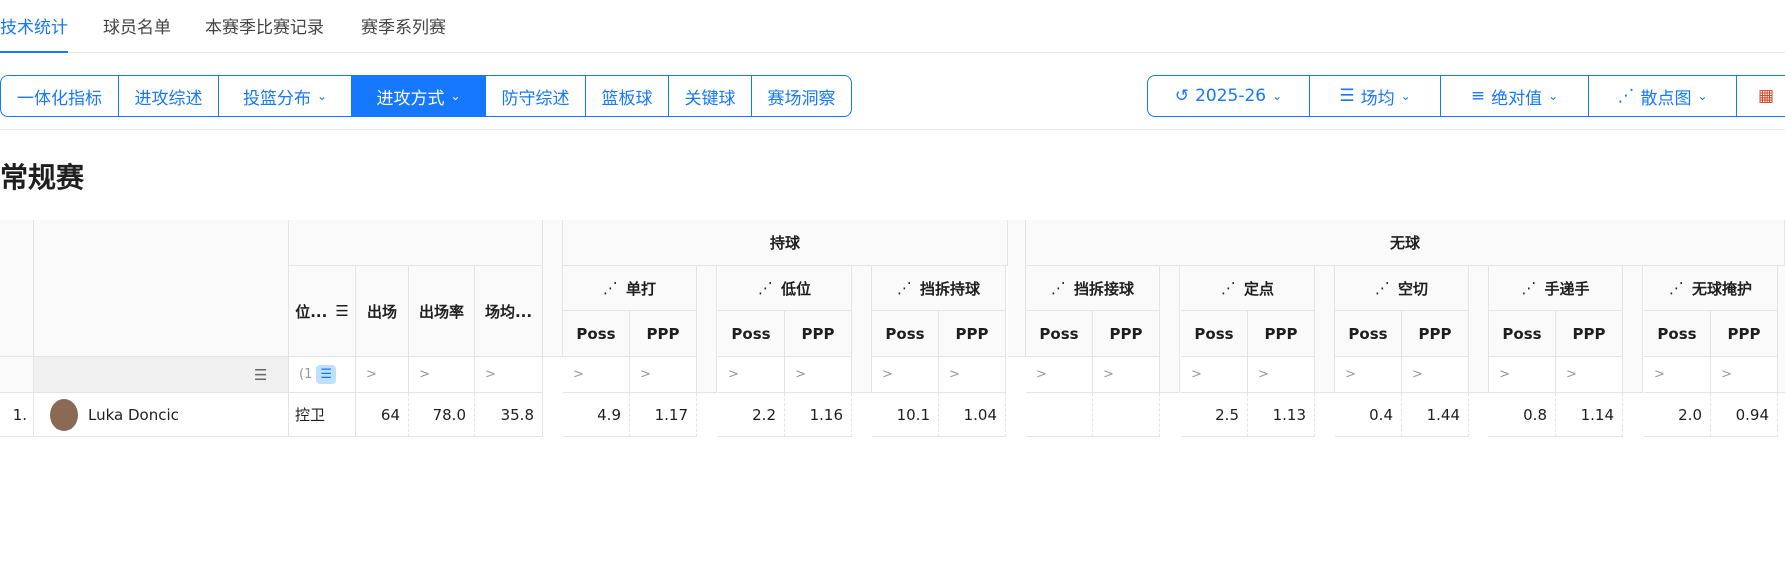 The width and height of the screenshot is (1785, 579). I want to click on playtype-header: ⋰ 空切, so click(1402, 288).